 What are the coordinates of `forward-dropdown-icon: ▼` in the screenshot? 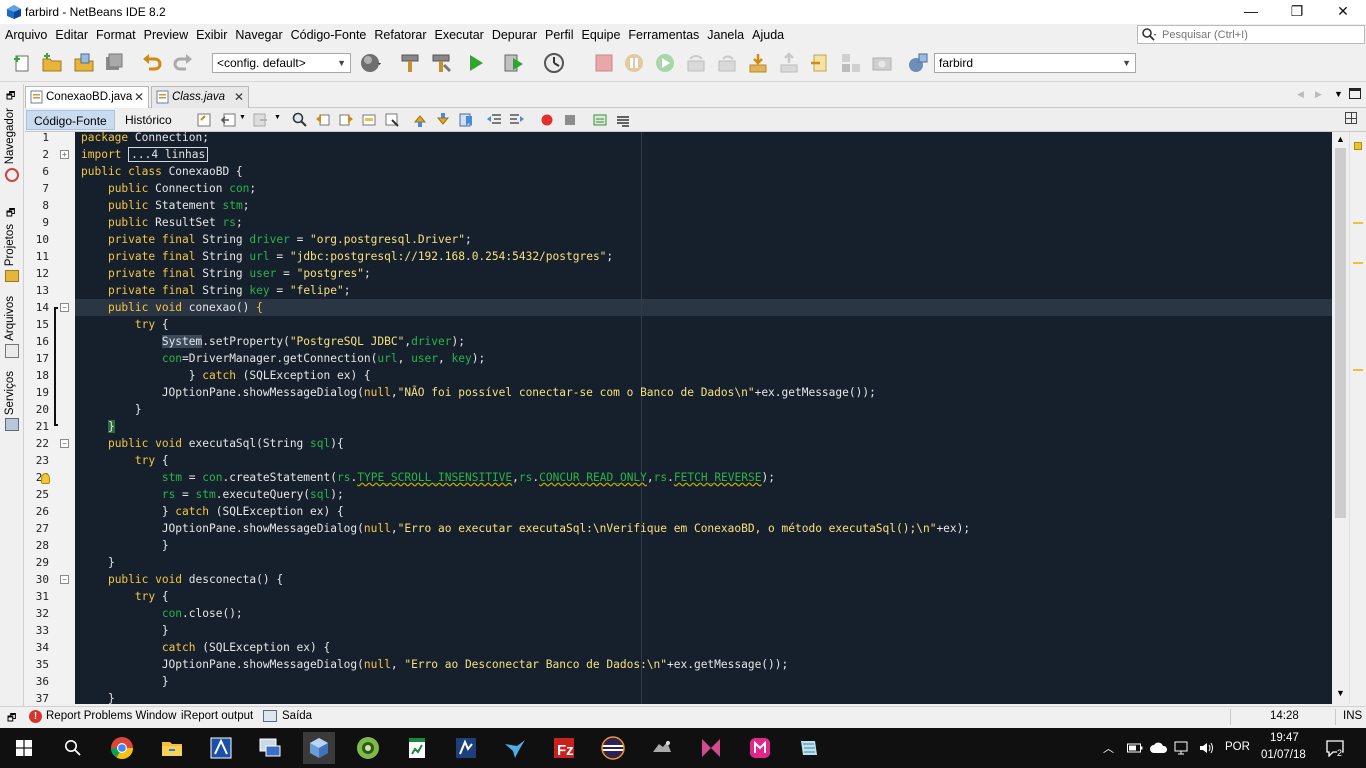 It's located at (277, 117).